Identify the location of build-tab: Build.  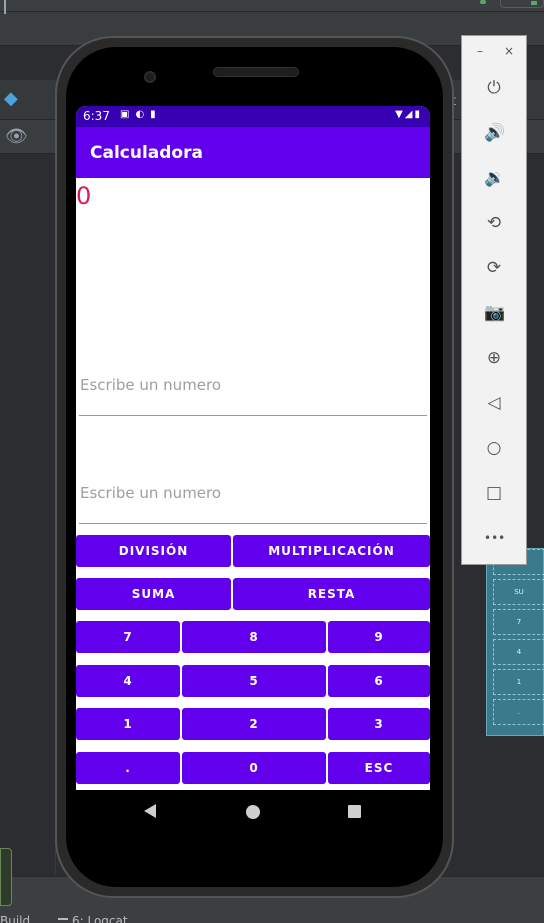
(15, 918).